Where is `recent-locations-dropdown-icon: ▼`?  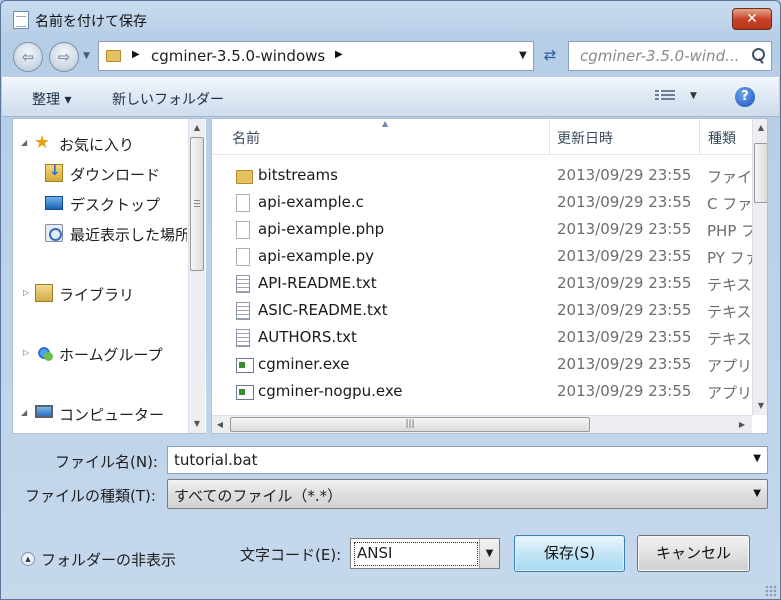 recent-locations-dropdown-icon: ▼ is located at coordinates (86, 56).